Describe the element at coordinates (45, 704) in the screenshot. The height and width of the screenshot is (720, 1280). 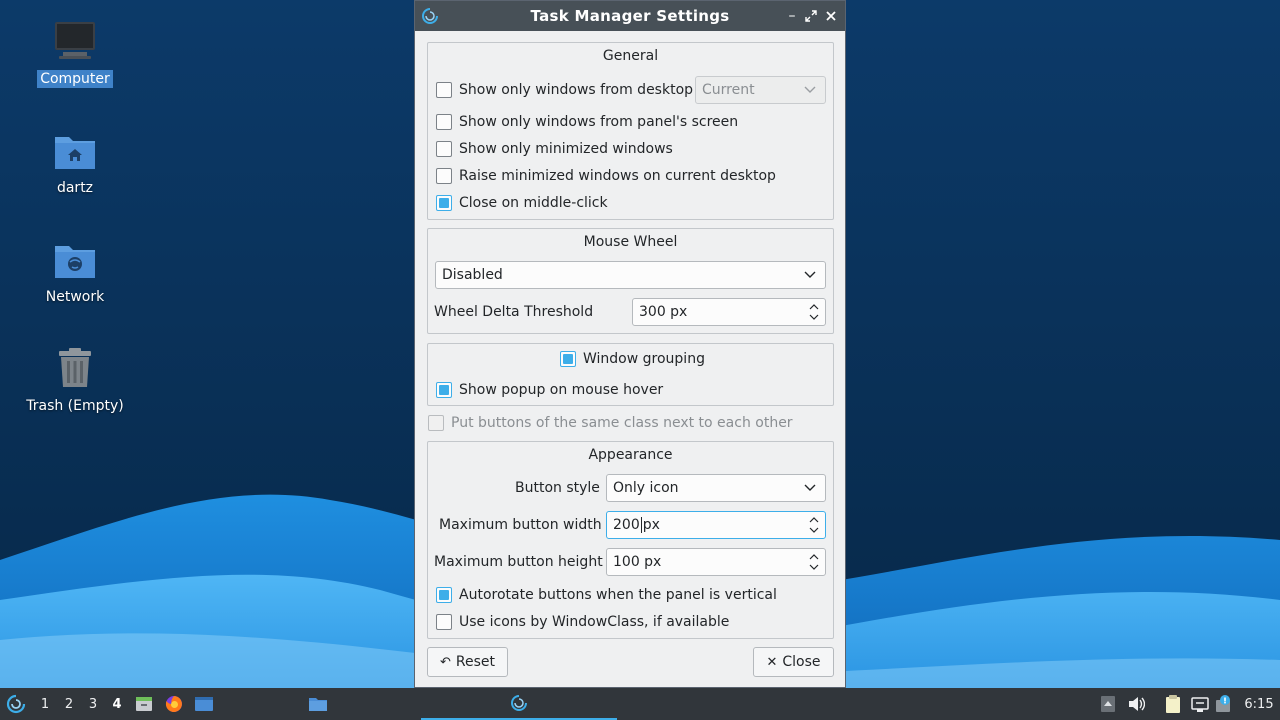
I see `workspace-1: 1` at that location.